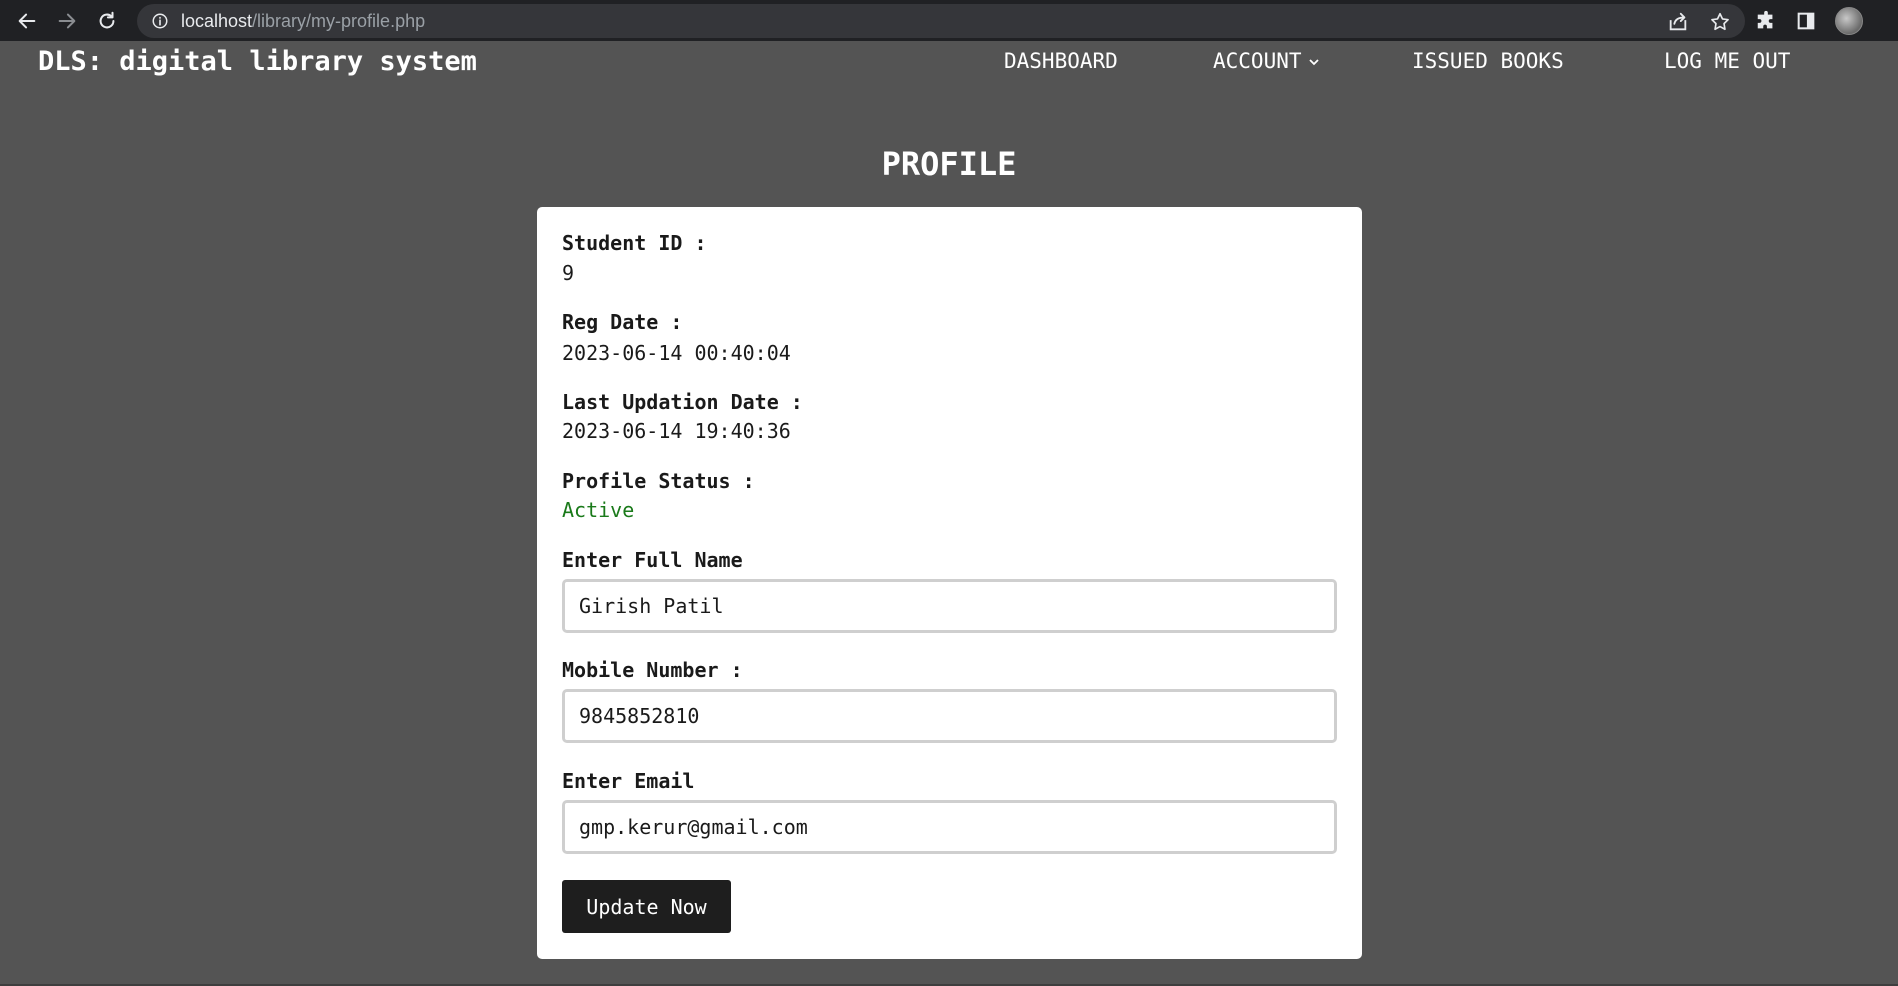 This screenshot has height=986, width=1898. I want to click on menu-dashboard: DASHBOARD, so click(1061, 61).